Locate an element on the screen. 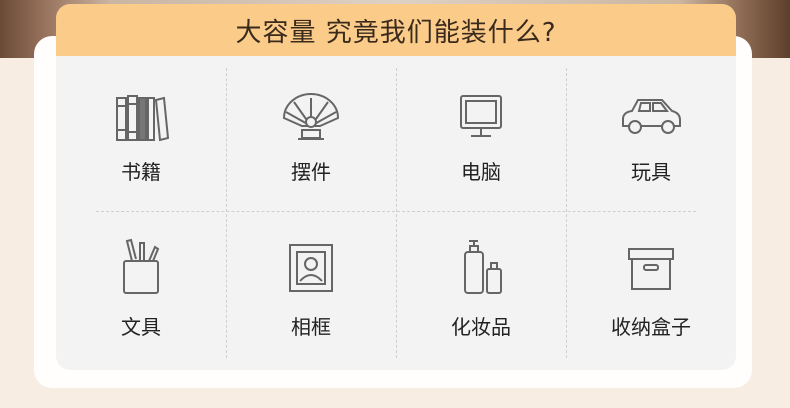 This screenshot has width=790, height=408. grid-item-toys: 玩具 is located at coordinates (651, 131).